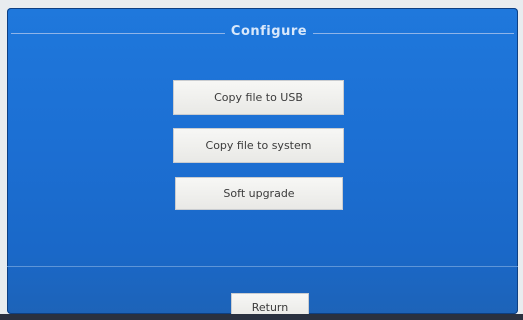 The image size is (523, 320). What do you see at coordinates (269, 31) in the screenshot?
I see `page-title: Configure` at bounding box center [269, 31].